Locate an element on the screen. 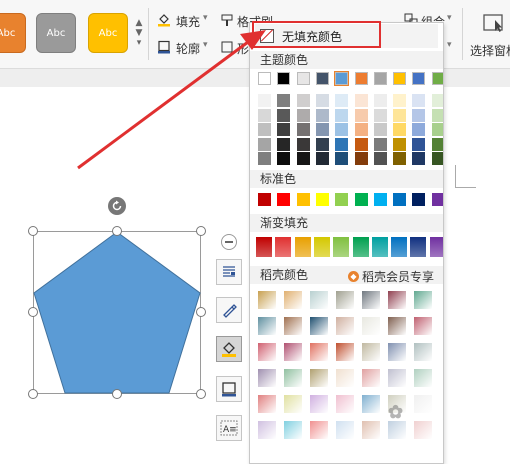 Image resolution: width=510 pixels, height=464 pixels. baidu-paw-icon: ✿ is located at coordinates (396, 412).